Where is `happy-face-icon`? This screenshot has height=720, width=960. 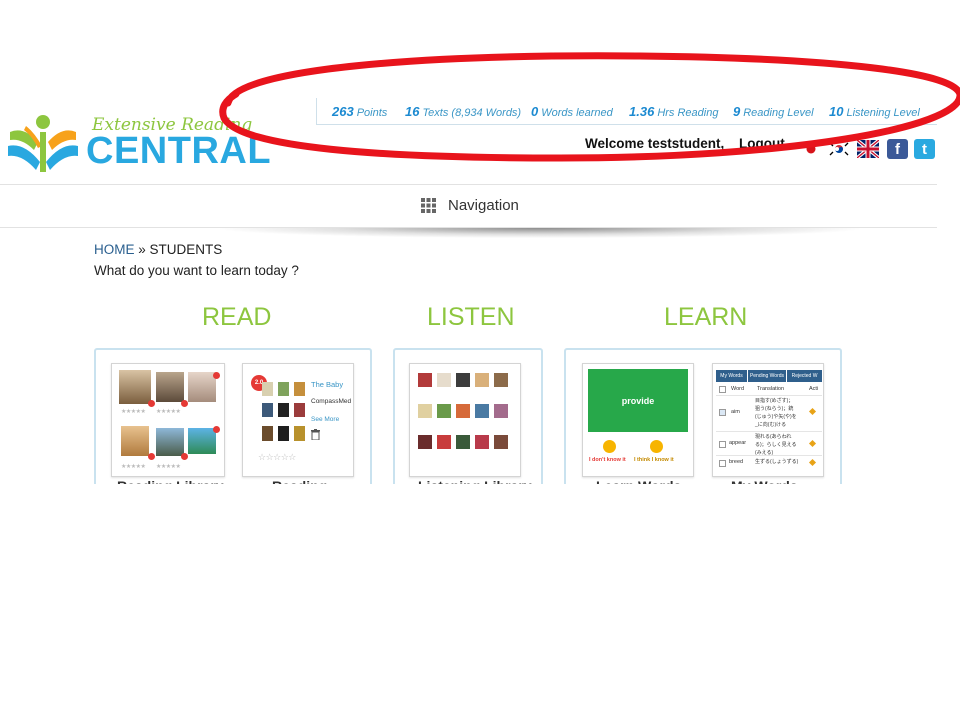 happy-face-icon is located at coordinates (656, 446).